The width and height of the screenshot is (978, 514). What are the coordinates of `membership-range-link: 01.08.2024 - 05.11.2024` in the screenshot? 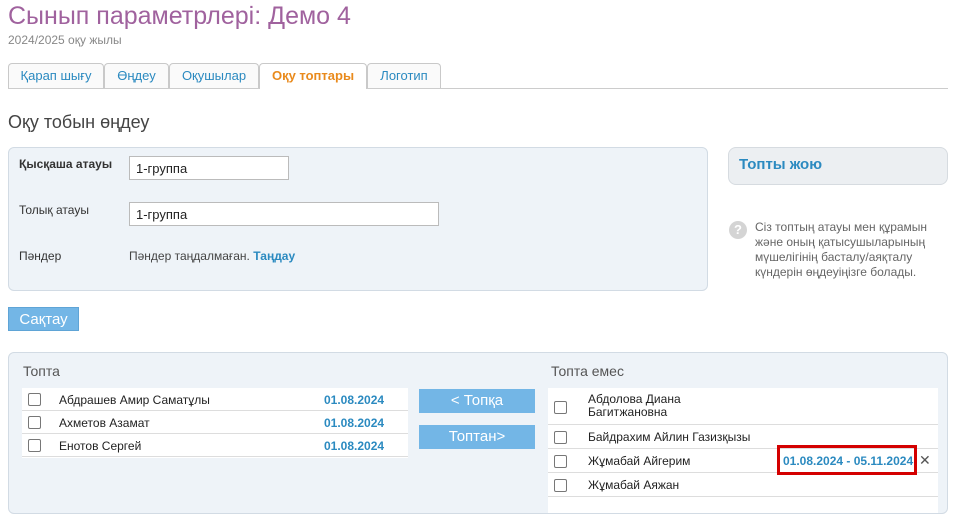 It's located at (848, 461).